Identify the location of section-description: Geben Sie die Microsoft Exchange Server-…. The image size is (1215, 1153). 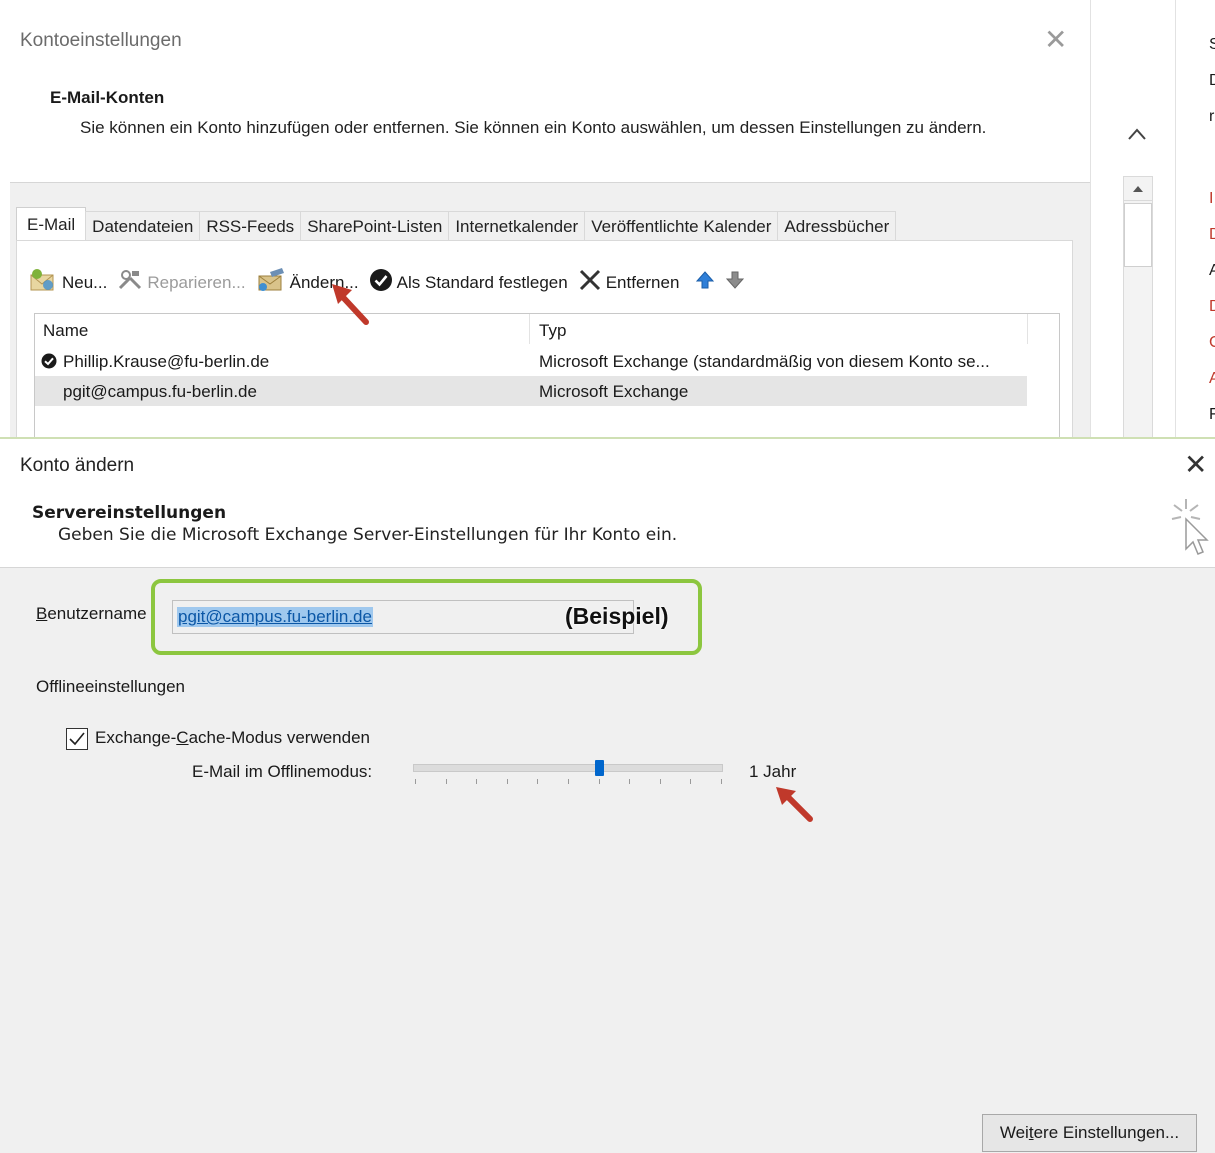
(368, 535).